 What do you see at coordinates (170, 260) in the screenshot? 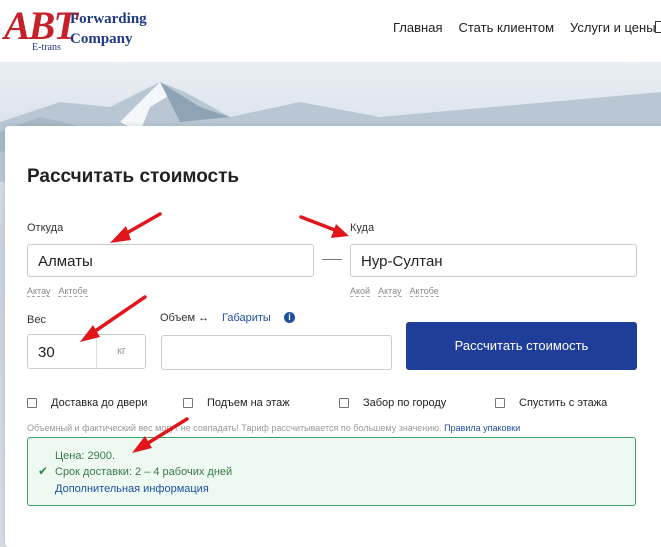
I see `from-input: Алматы` at bounding box center [170, 260].